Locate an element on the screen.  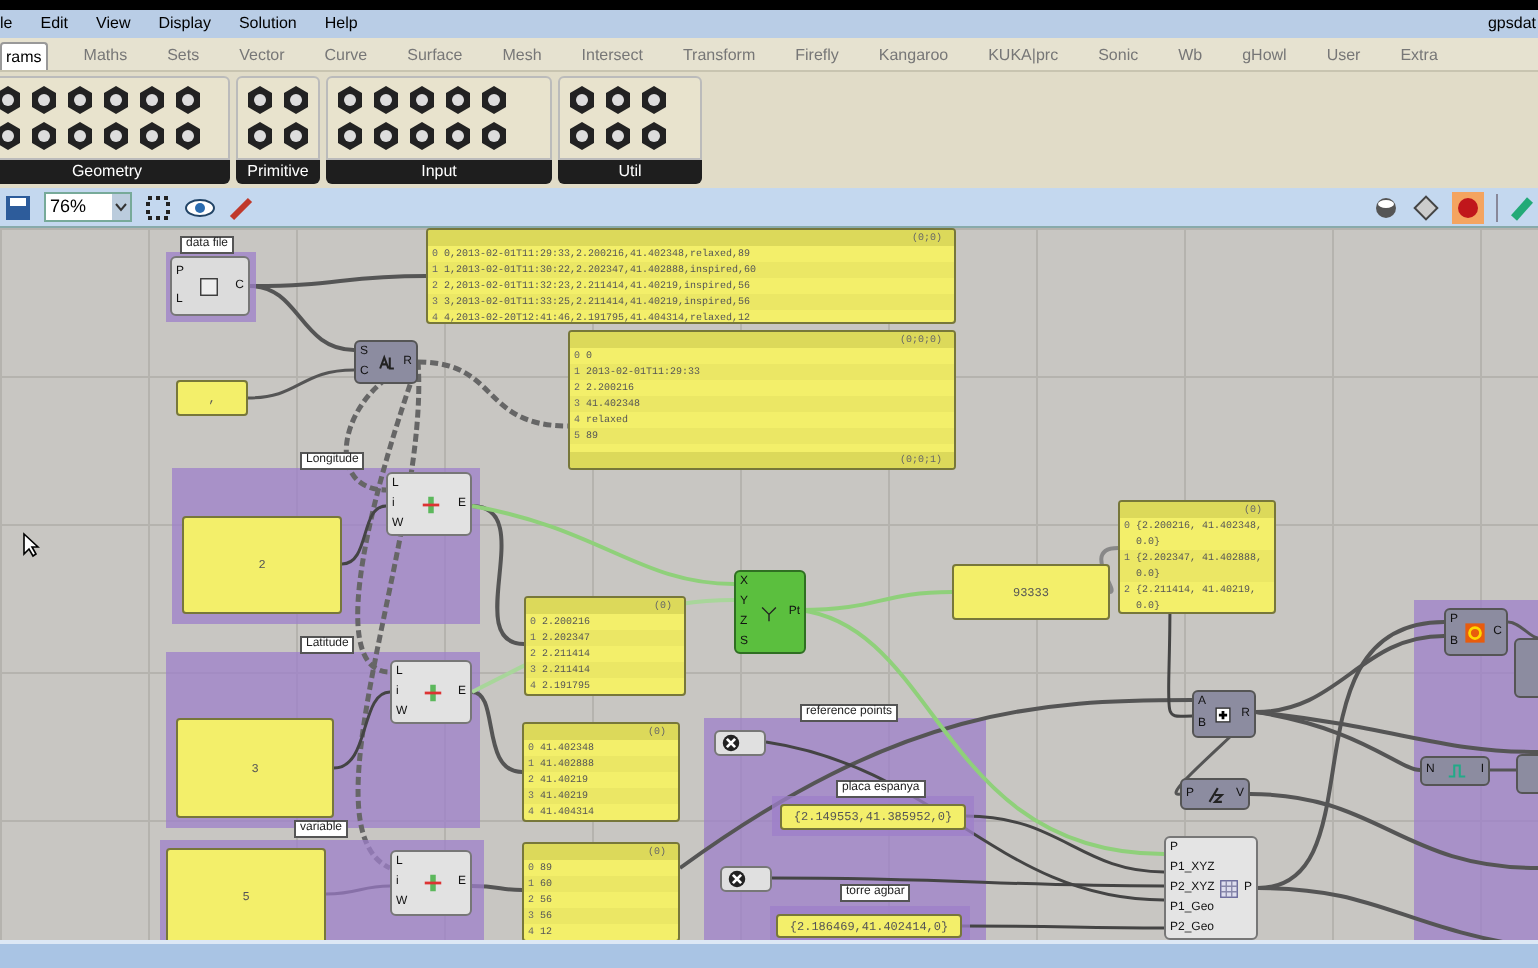
ribbon-tab: Sets is located at coordinates (183, 56).